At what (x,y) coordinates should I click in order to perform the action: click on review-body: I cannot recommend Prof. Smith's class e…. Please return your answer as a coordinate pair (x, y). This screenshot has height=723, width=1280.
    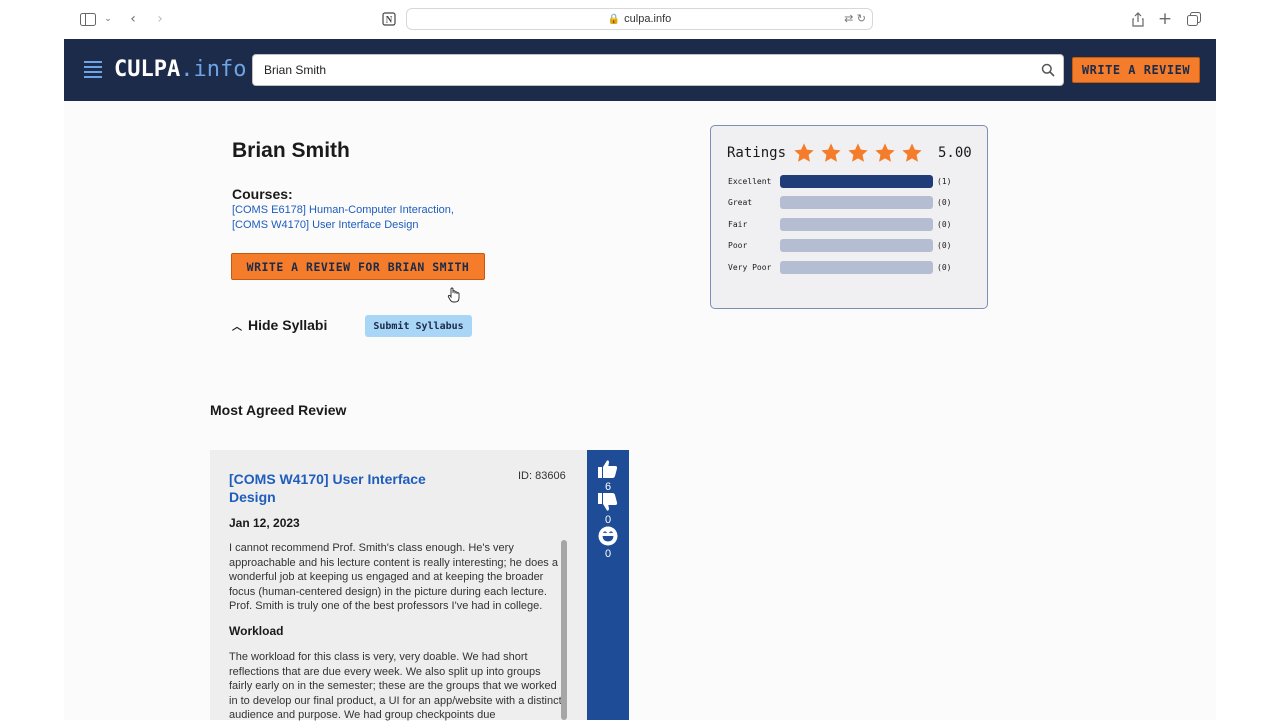
    Looking at the image, I should click on (393, 577).